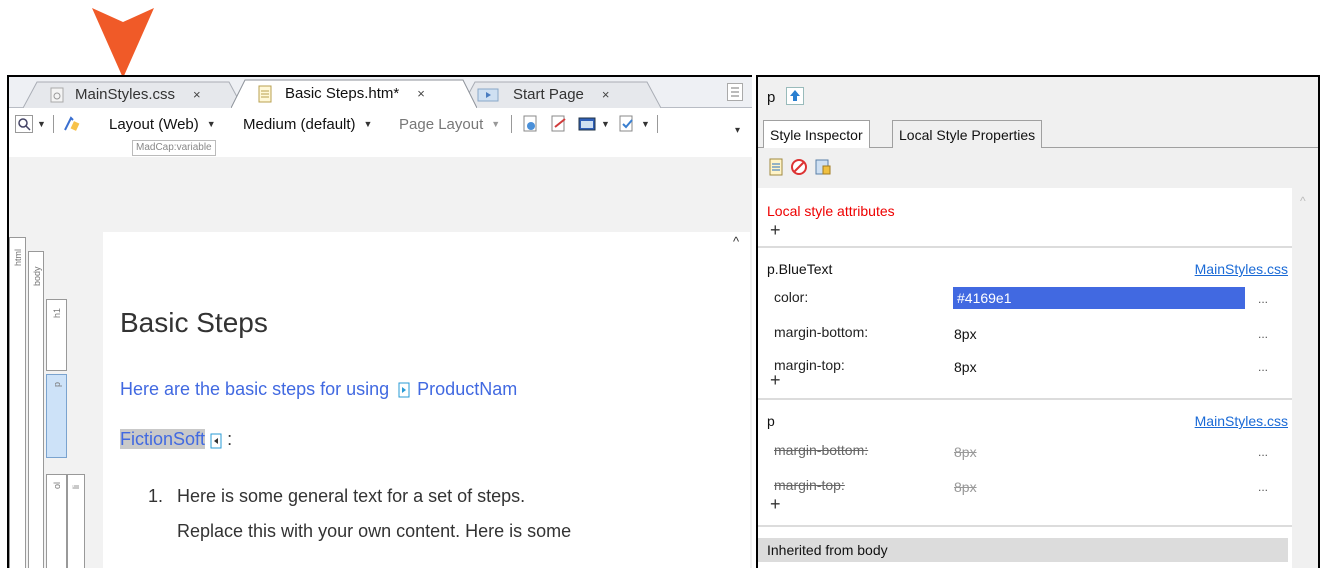 This screenshot has width=1320, height=568. Describe the element at coordinates (71, 124) in the screenshot. I see `conditions-button` at that location.